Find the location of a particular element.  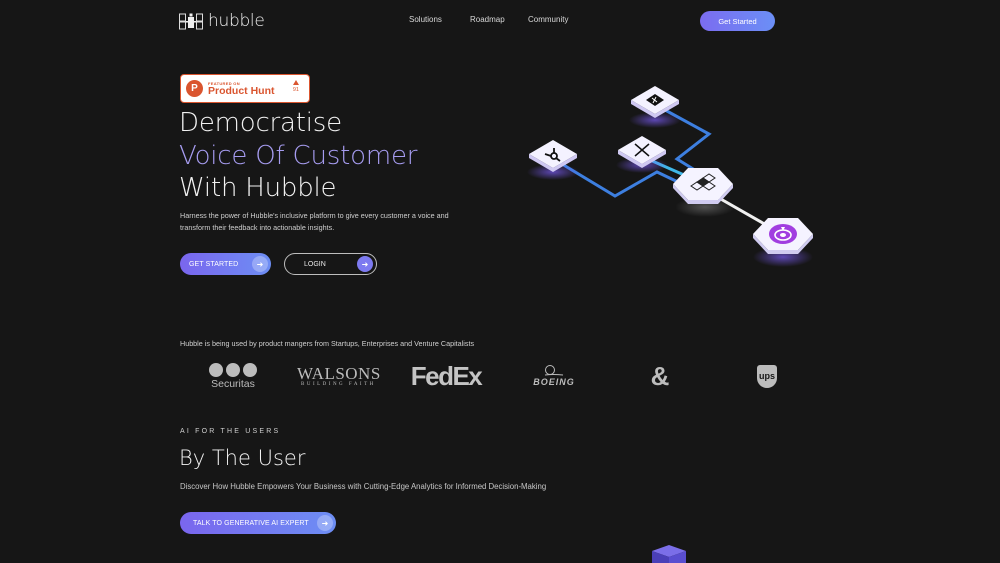

brand-name: hubble is located at coordinates (236, 21).